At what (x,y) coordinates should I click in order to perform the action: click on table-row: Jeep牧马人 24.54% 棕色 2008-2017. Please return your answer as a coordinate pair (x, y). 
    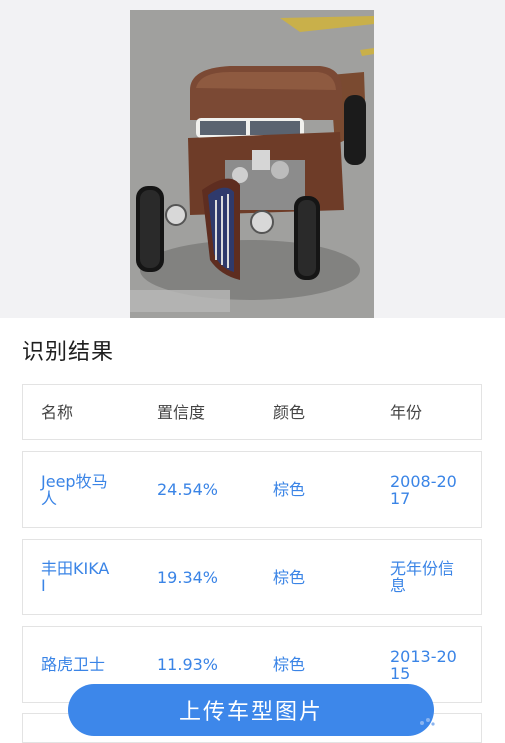
    Looking at the image, I should click on (252, 489).